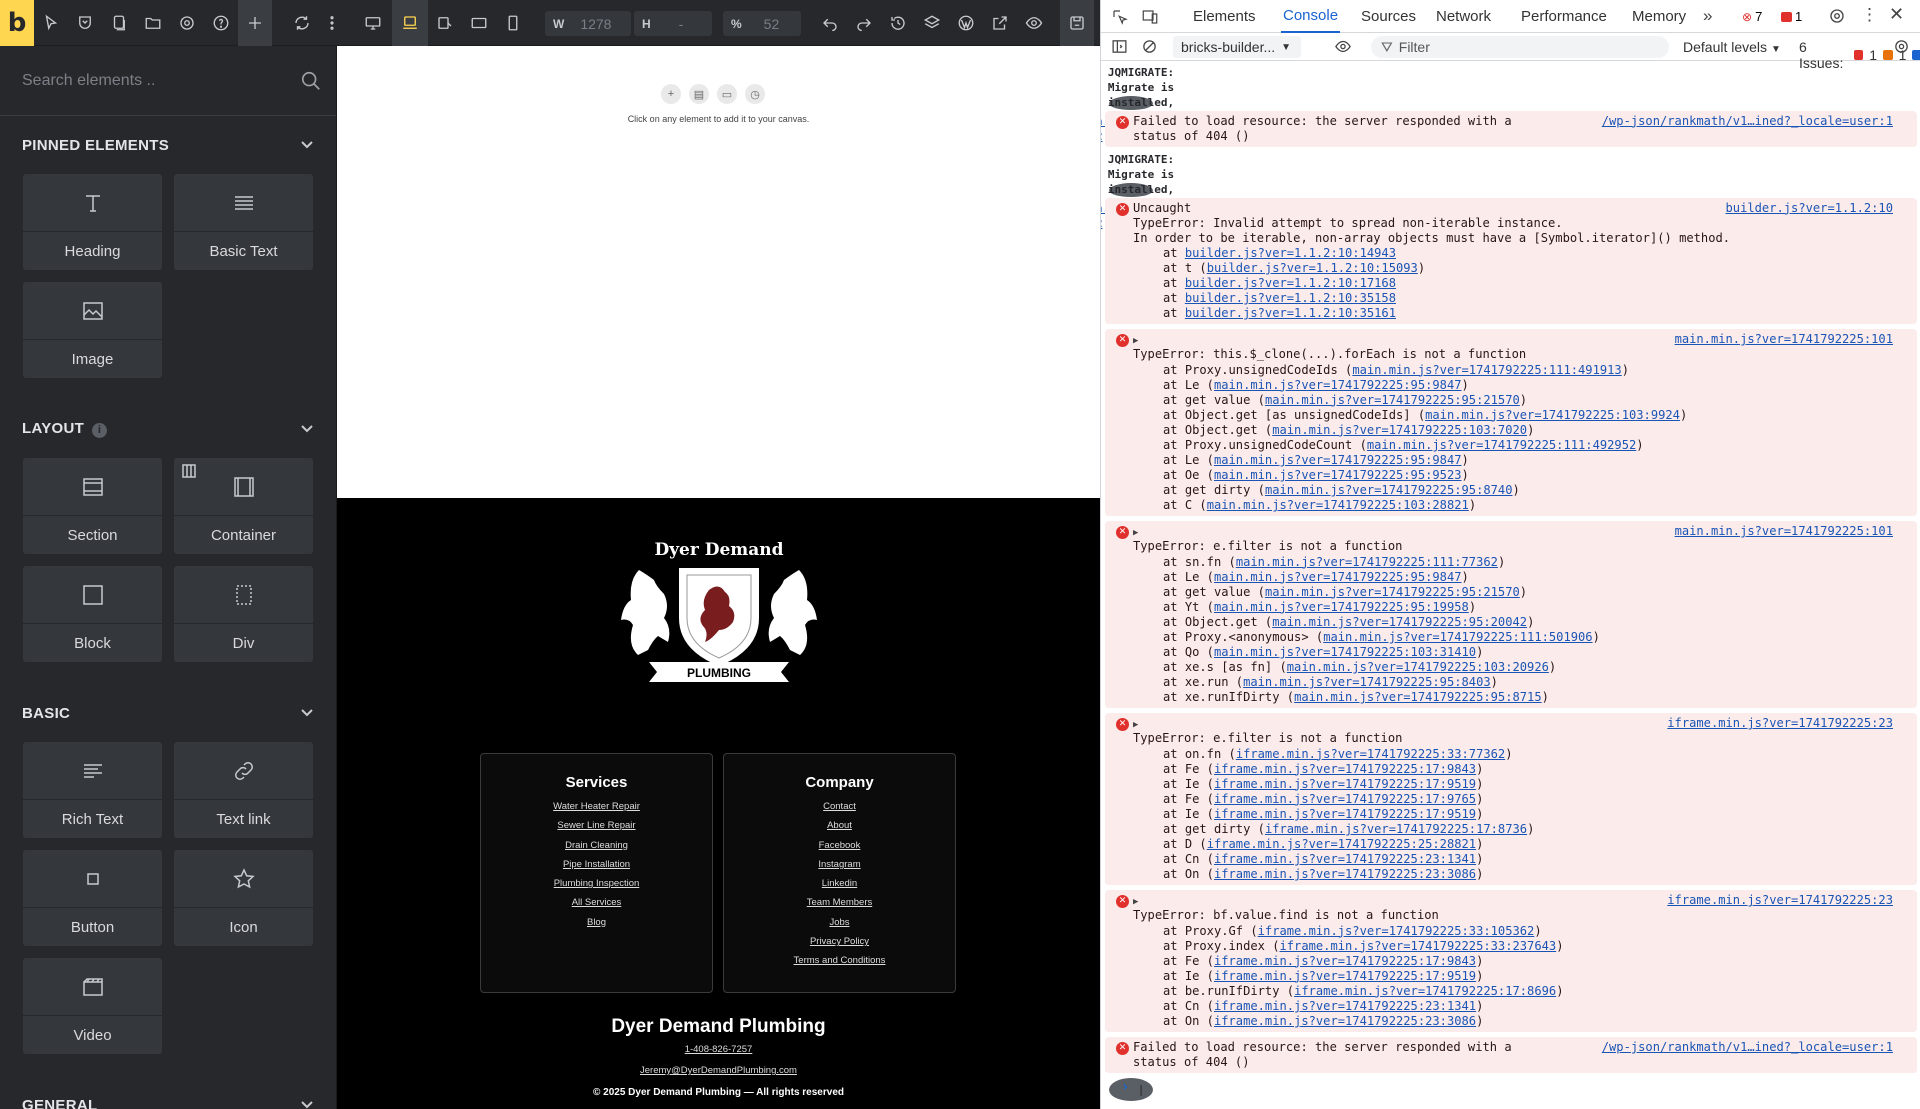  What do you see at coordinates (755, 94) in the screenshot?
I see `history-icon: ◷` at bounding box center [755, 94].